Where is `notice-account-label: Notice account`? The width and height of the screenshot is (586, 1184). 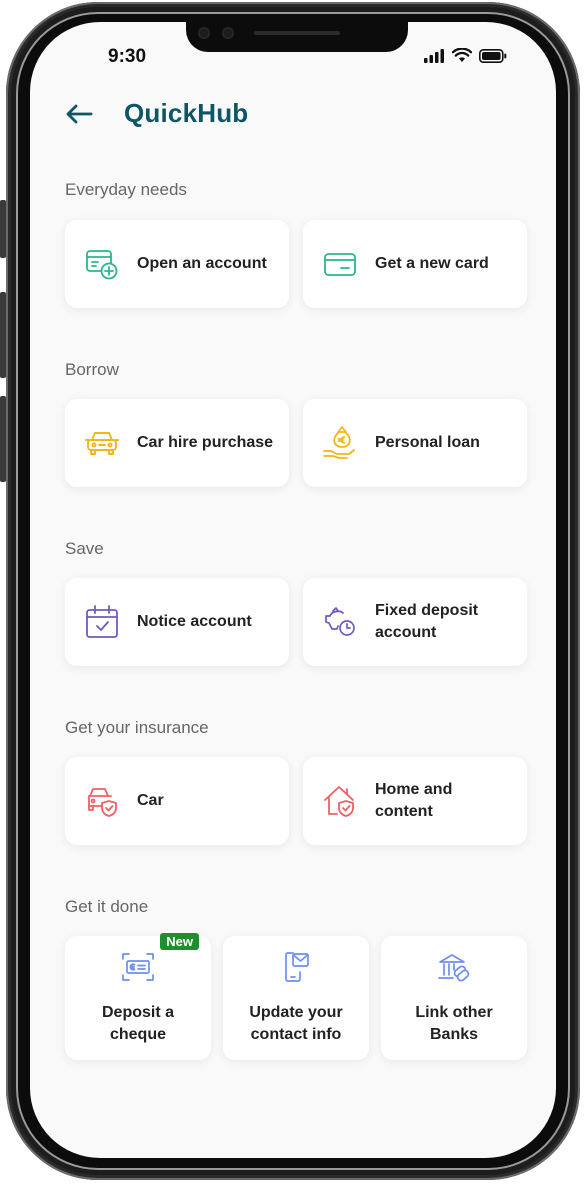 notice-account-label: Notice account is located at coordinates (194, 621).